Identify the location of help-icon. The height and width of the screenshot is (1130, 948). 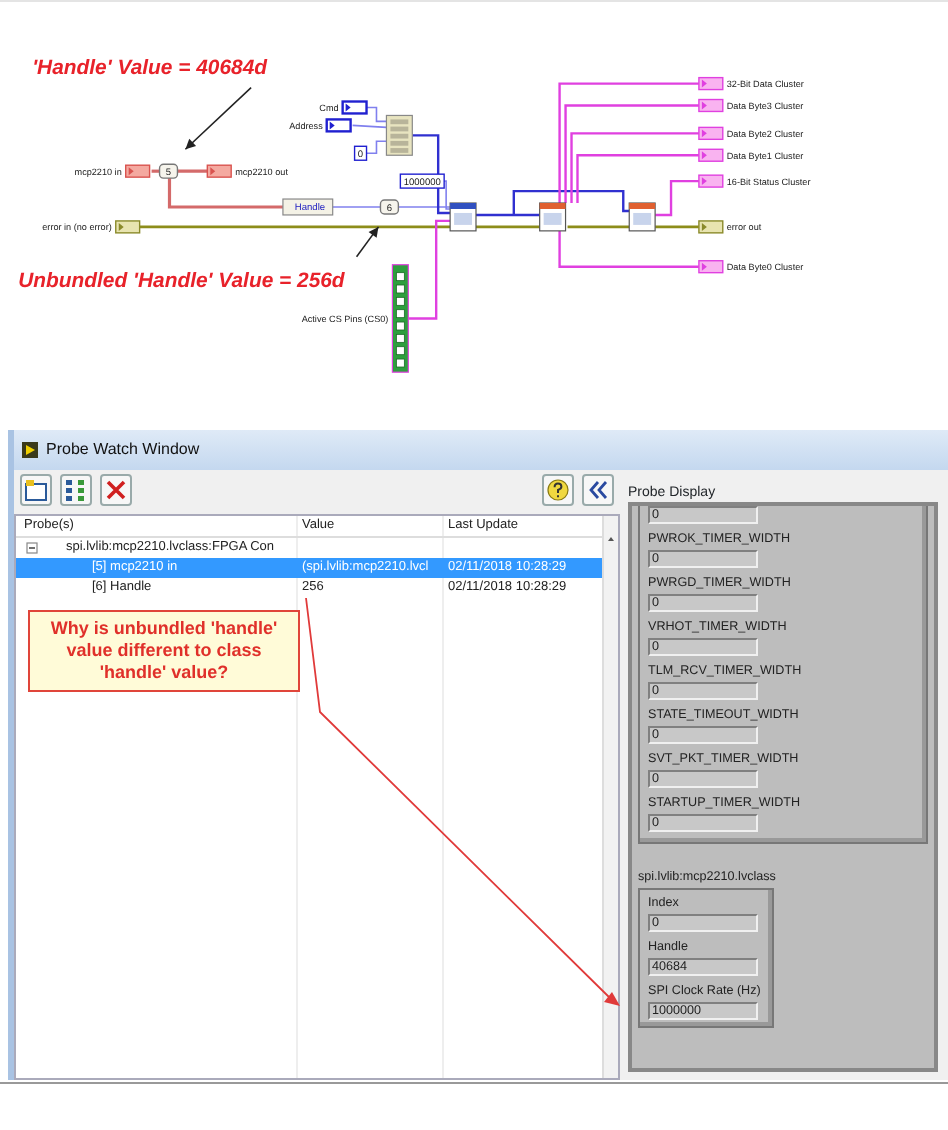
(558, 490).